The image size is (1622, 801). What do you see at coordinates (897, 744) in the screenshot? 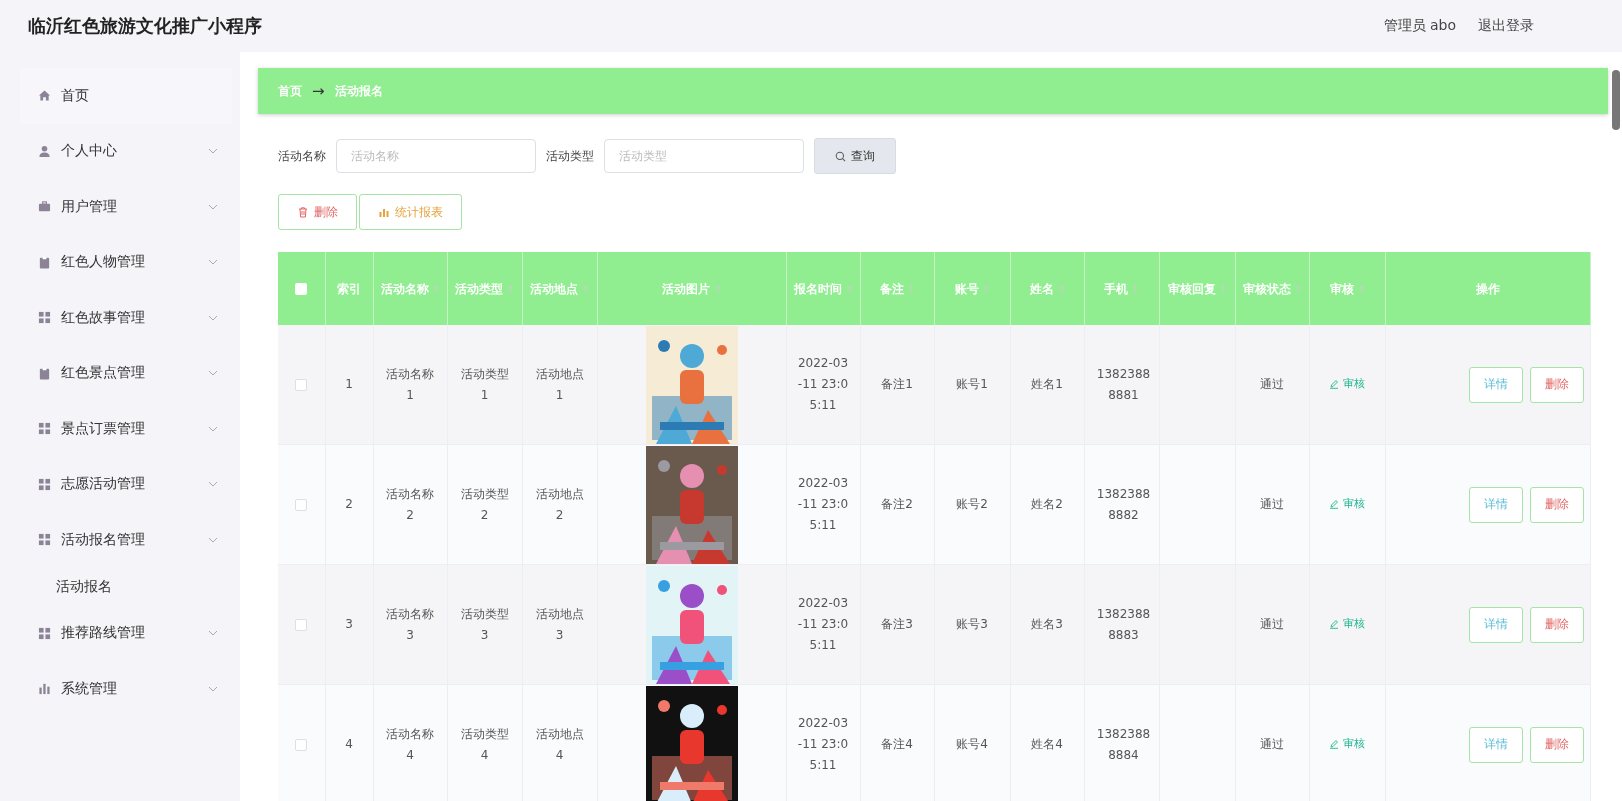
I see `table-cell: 备注4` at bounding box center [897, 744].